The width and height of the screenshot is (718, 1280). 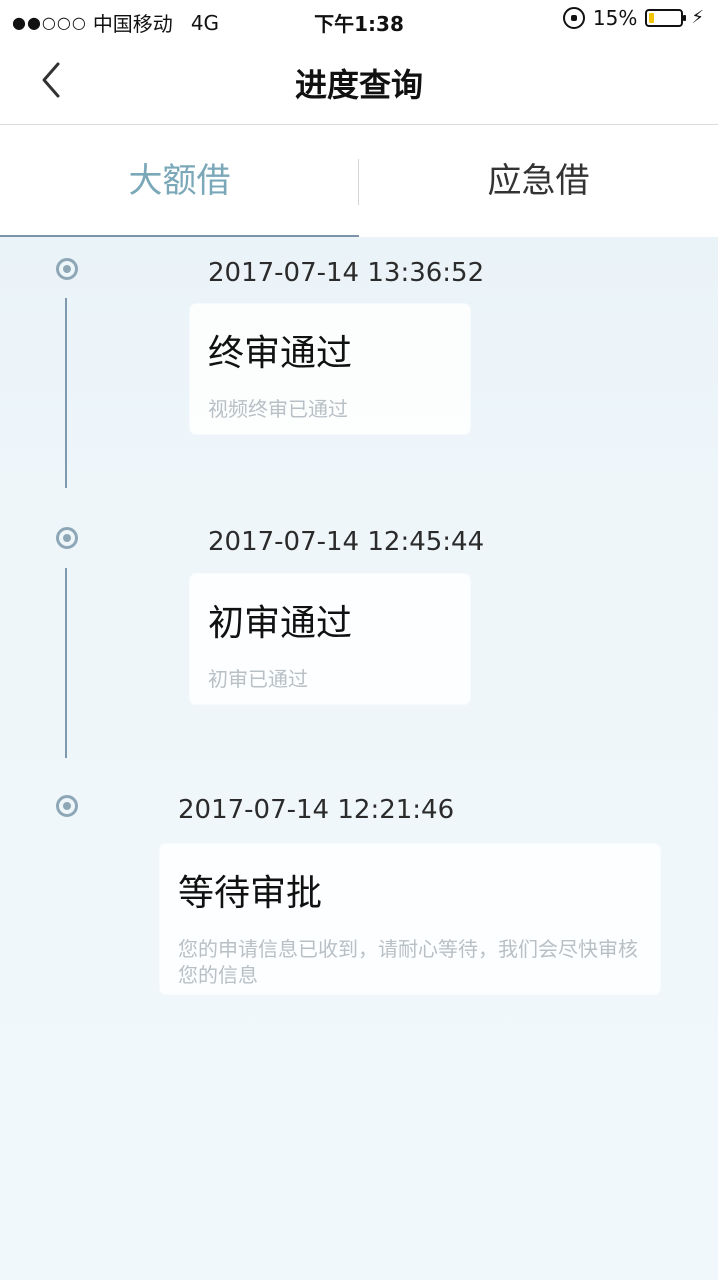 I want to click on tab-emergency-loan: 应急借, so click(x=538, y=181).